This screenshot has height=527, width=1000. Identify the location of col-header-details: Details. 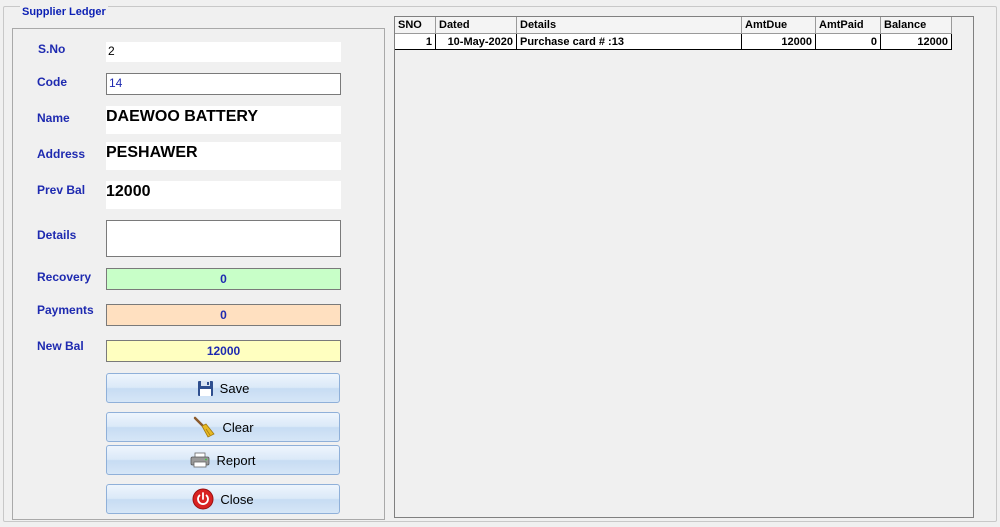
(629, 25).